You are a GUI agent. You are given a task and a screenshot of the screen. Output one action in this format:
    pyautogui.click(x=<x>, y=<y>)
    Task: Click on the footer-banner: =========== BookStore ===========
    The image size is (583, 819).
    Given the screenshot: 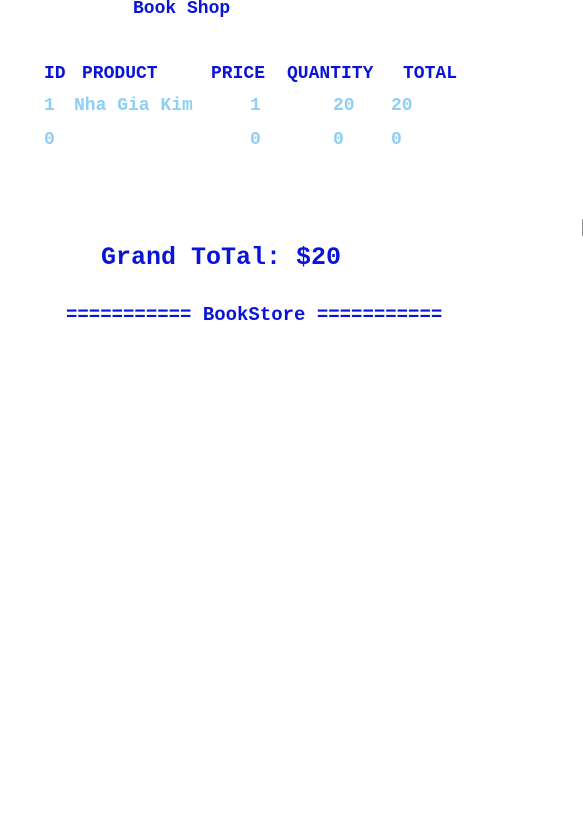 What is the action you would take?
    pyautogui.click(x=254, y=315)
    